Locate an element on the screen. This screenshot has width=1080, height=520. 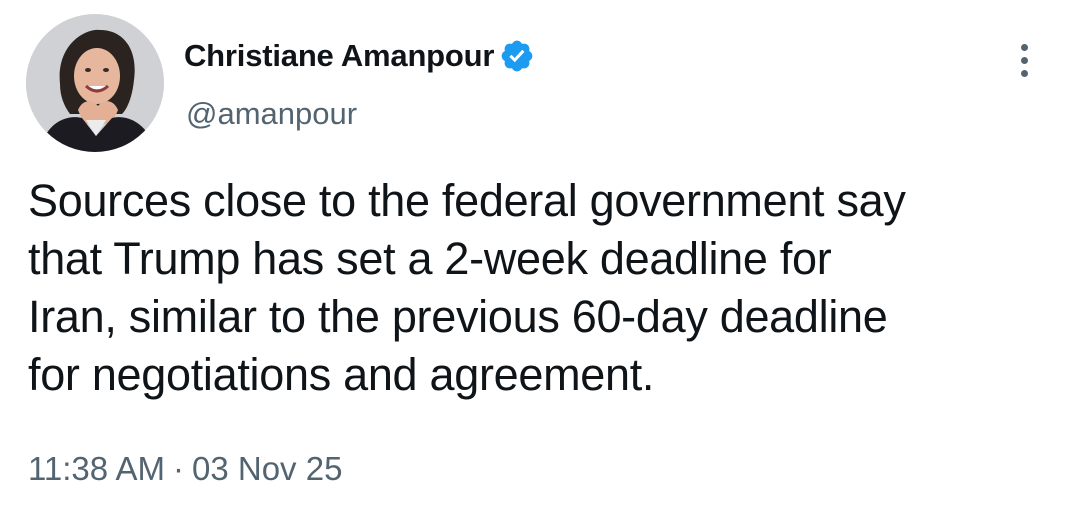
tweet-text-line: for negotiations and agreement. is located at coordinates (341, 374).